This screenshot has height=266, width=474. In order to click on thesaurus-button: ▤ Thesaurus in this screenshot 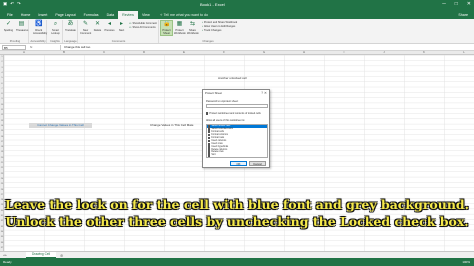, I will do `click(22, 26)`.